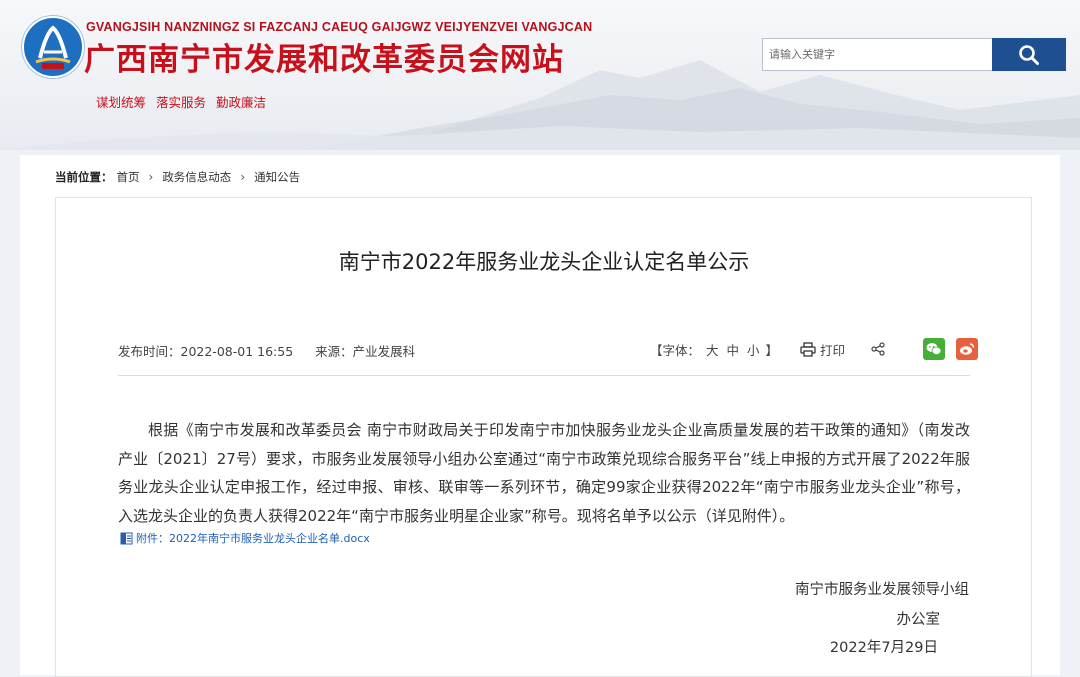 This screenshot has width=1080, height=677. I want to click on slogans: 谋划统筹 落实服务 勤政廉洁, so click(181, 101).